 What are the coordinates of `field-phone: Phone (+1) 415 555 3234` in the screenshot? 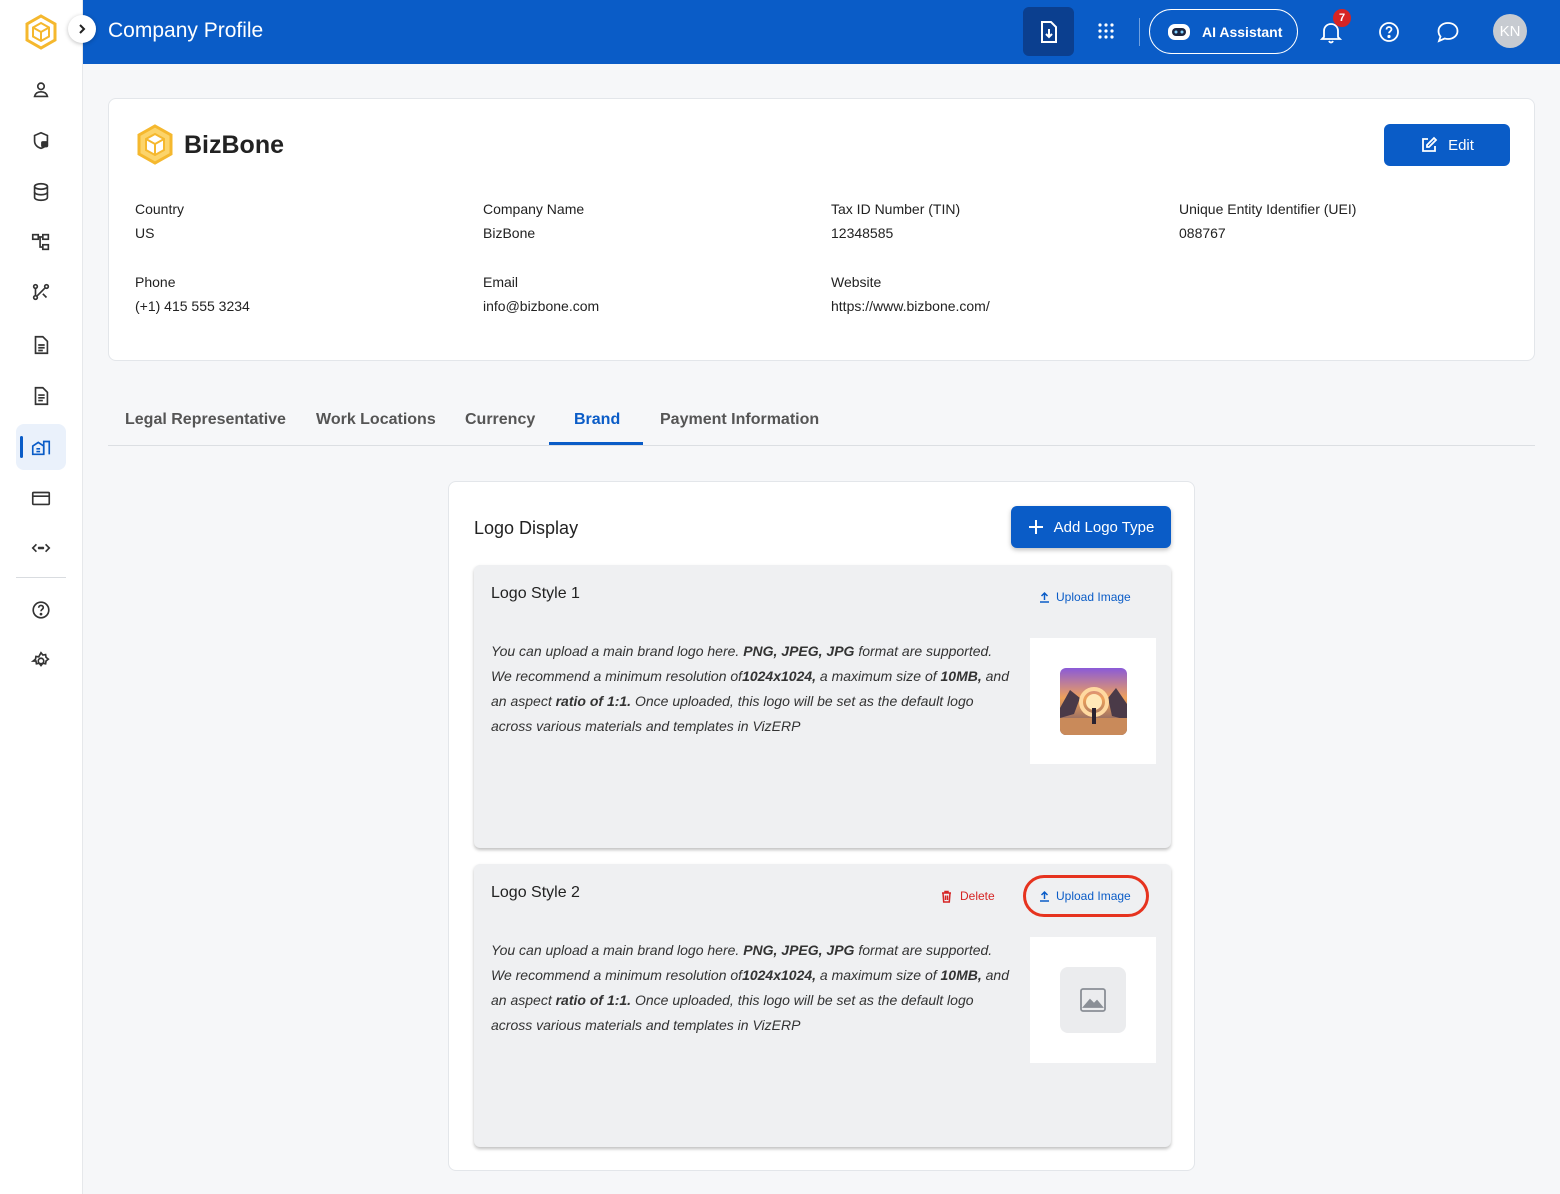 It's located at (192, 294).